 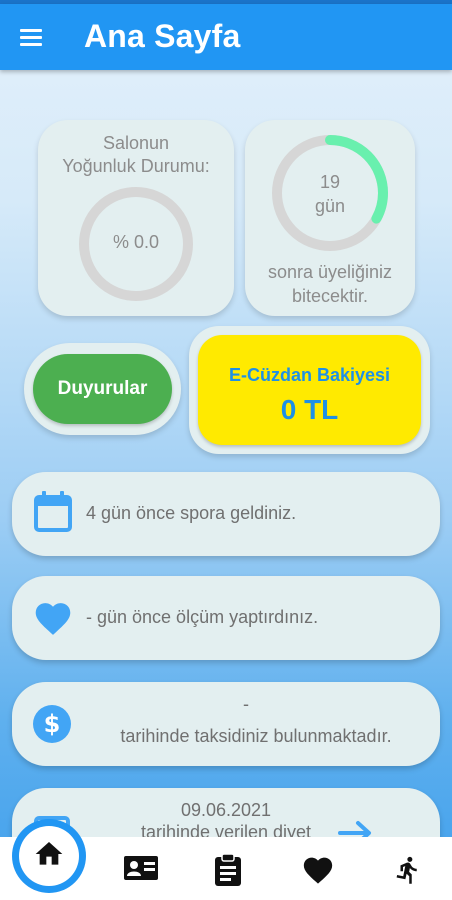 I want to click on installment-card: $ - tarihinde taksidiniz bulunmaktadır., so click(x=226, y=724).